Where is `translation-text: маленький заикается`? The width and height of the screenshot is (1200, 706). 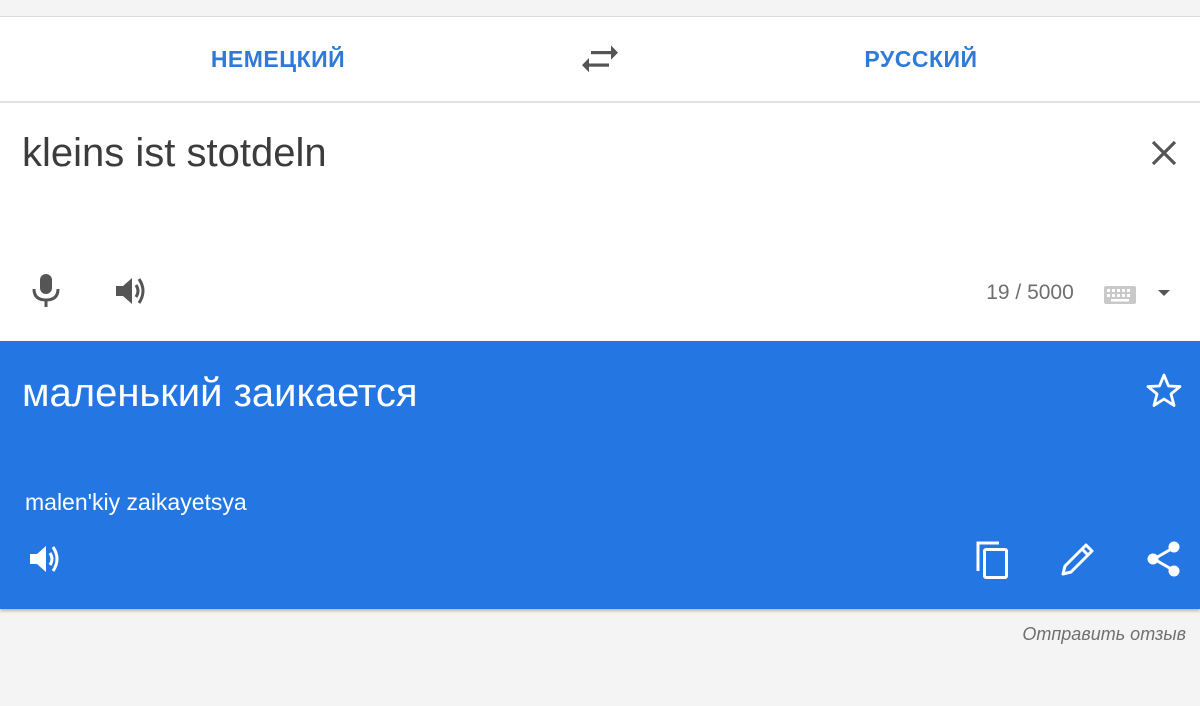
translation-text: маленький заикается is located at coordinates (220, 393).